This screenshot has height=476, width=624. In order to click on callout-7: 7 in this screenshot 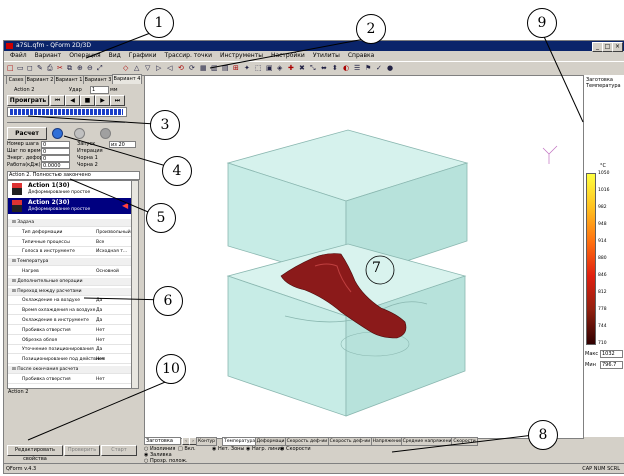, I will do `click(376, 268)`.